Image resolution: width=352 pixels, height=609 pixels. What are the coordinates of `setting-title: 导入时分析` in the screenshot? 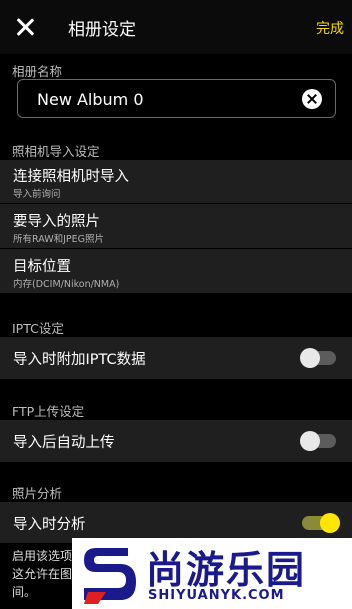 It's located at (49, 525).